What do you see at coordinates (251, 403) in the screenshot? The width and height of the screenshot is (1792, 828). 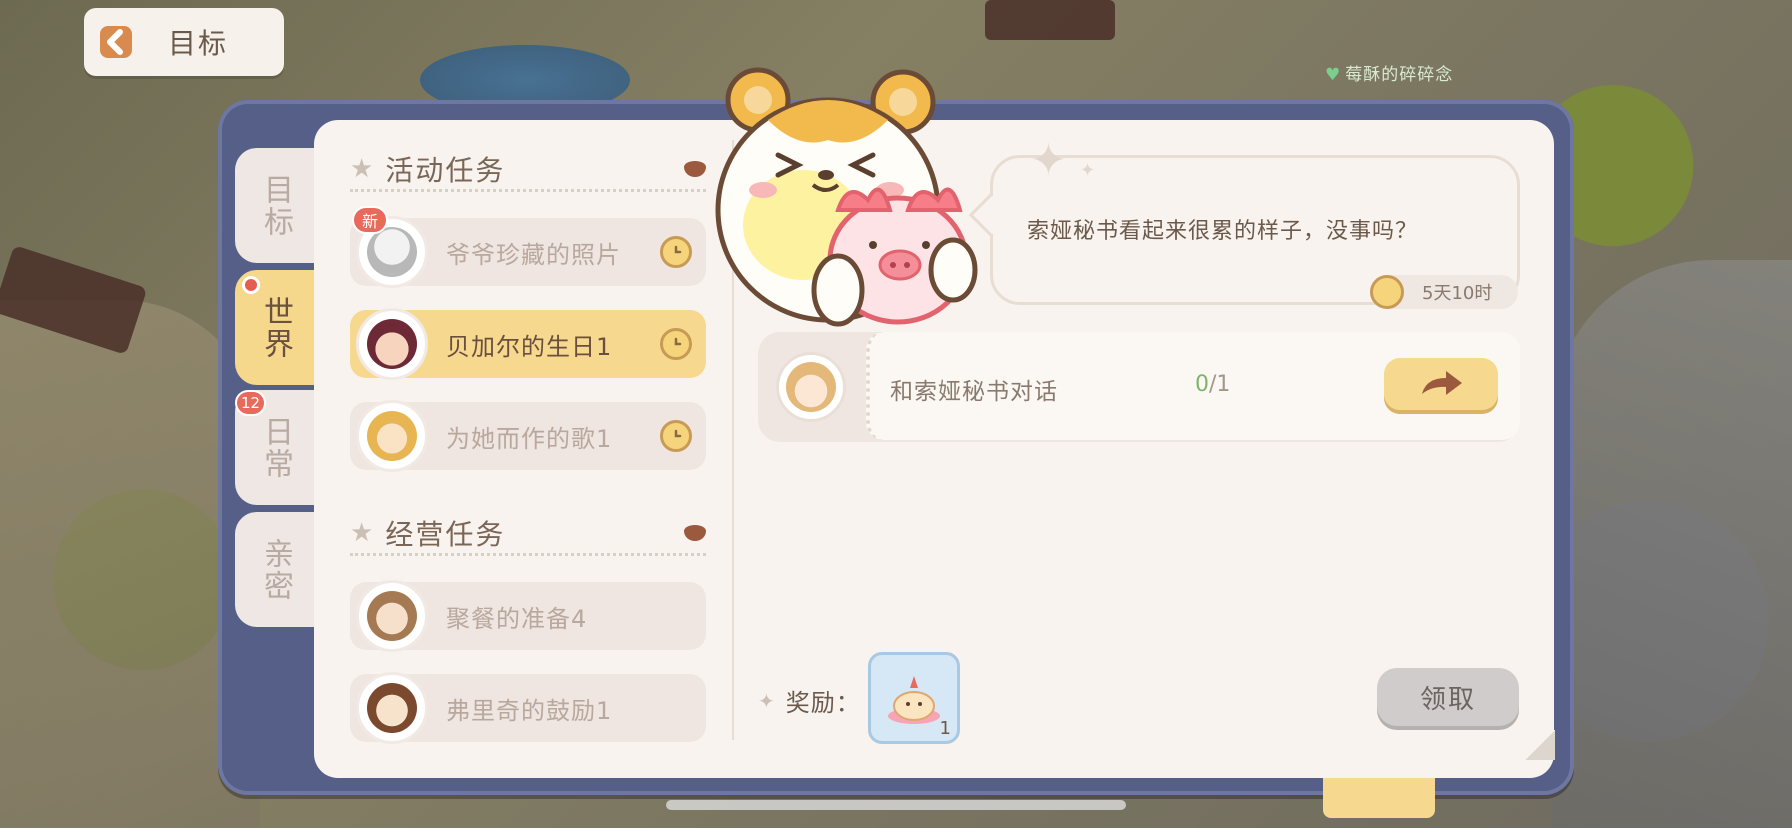 I see `count-badge: 12` at bounding box center [251, 403].